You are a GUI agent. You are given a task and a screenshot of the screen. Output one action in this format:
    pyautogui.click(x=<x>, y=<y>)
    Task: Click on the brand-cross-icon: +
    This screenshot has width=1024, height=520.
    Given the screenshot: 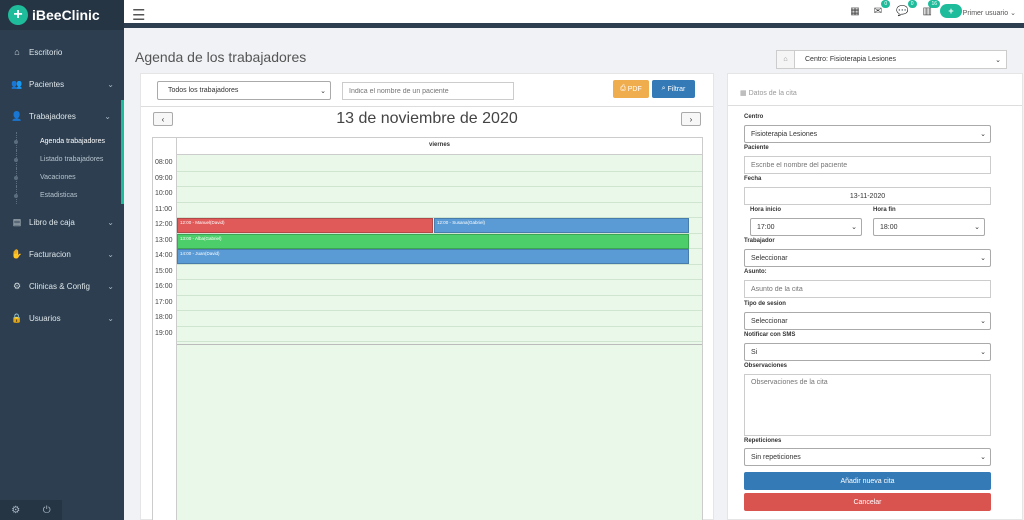 What is the action you would take?
    pyautogui.click(x=18, y=15)
    